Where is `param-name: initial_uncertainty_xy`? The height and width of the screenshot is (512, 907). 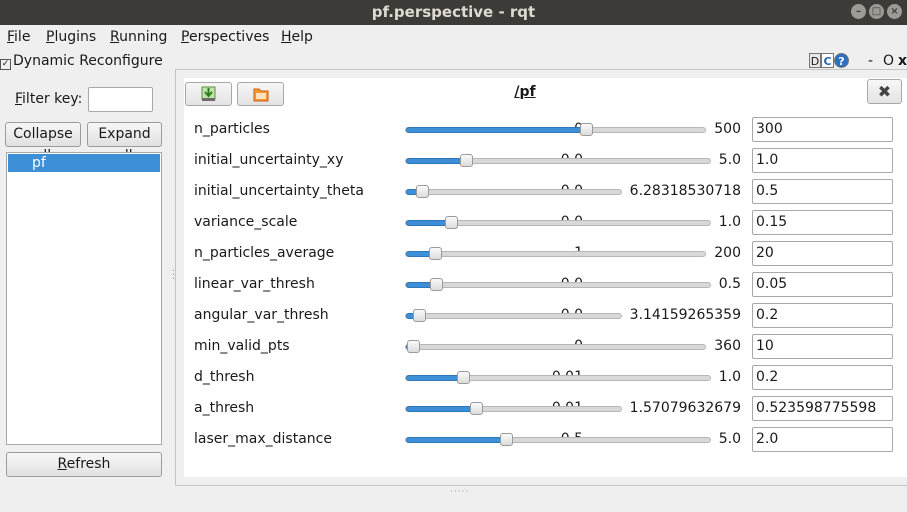
param-name: initial_uncertainty_xy is located at coordinates (269, 160).